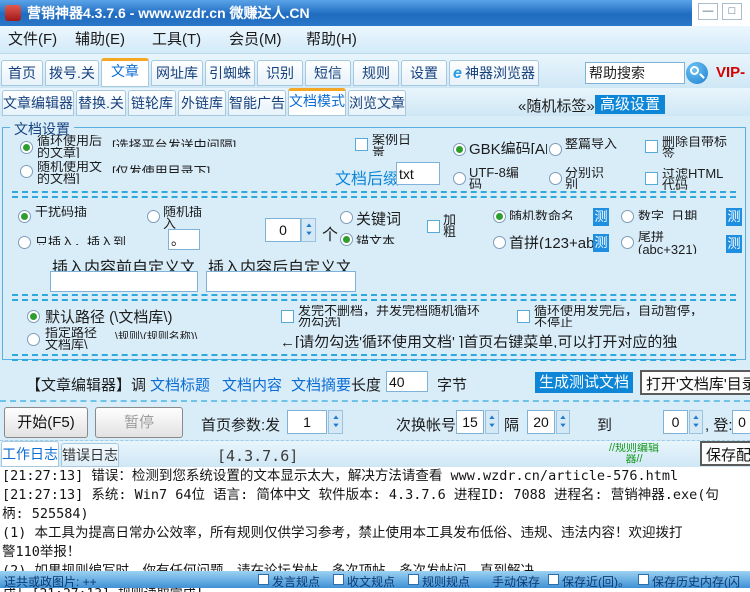 This screenshot has width=750, height=592. I want to click on checkbox-filter-html, so click(651, 178).